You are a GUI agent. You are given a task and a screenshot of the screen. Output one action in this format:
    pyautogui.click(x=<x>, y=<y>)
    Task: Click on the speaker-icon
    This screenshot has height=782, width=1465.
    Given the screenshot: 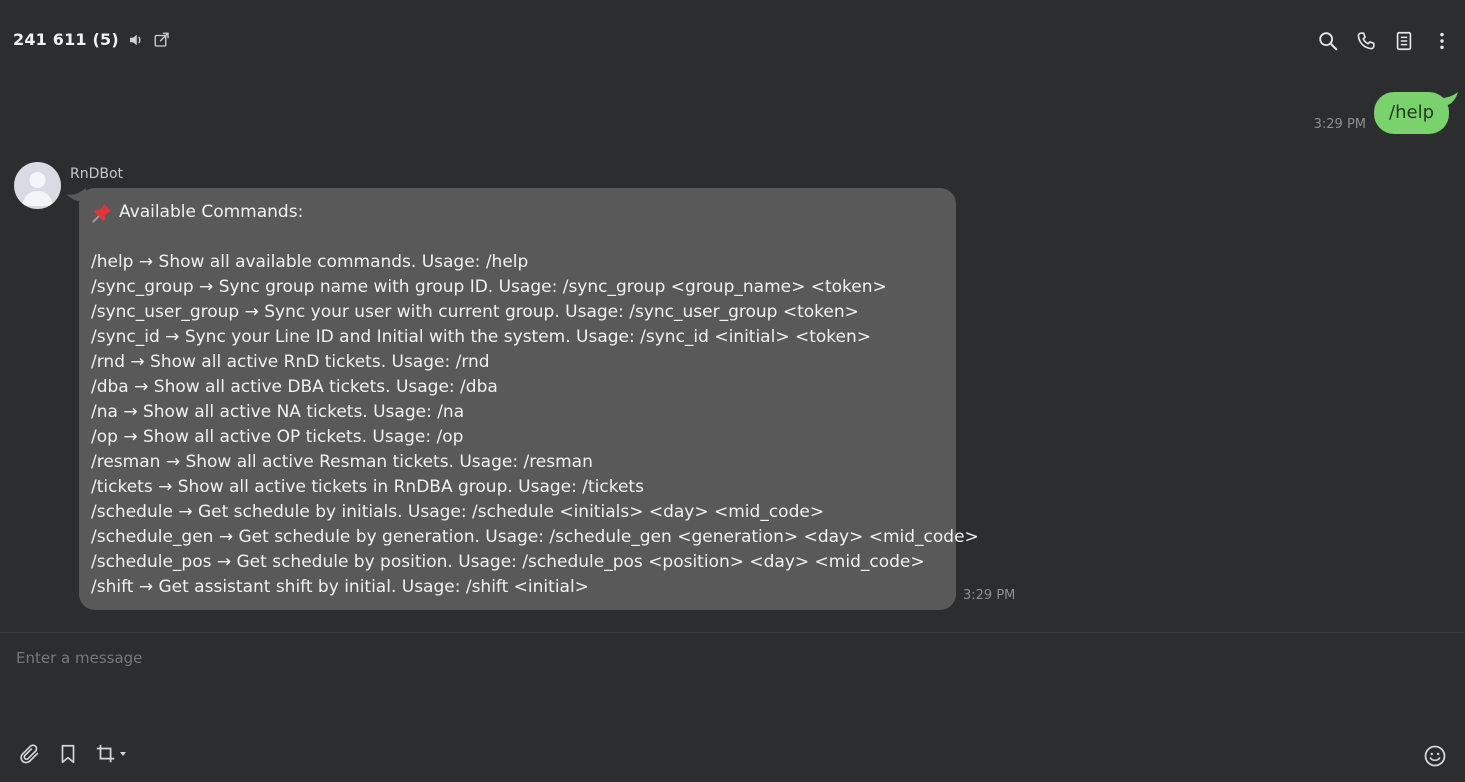 What is the action you would take?
    pyautogui.click(x=136, y=40)
    